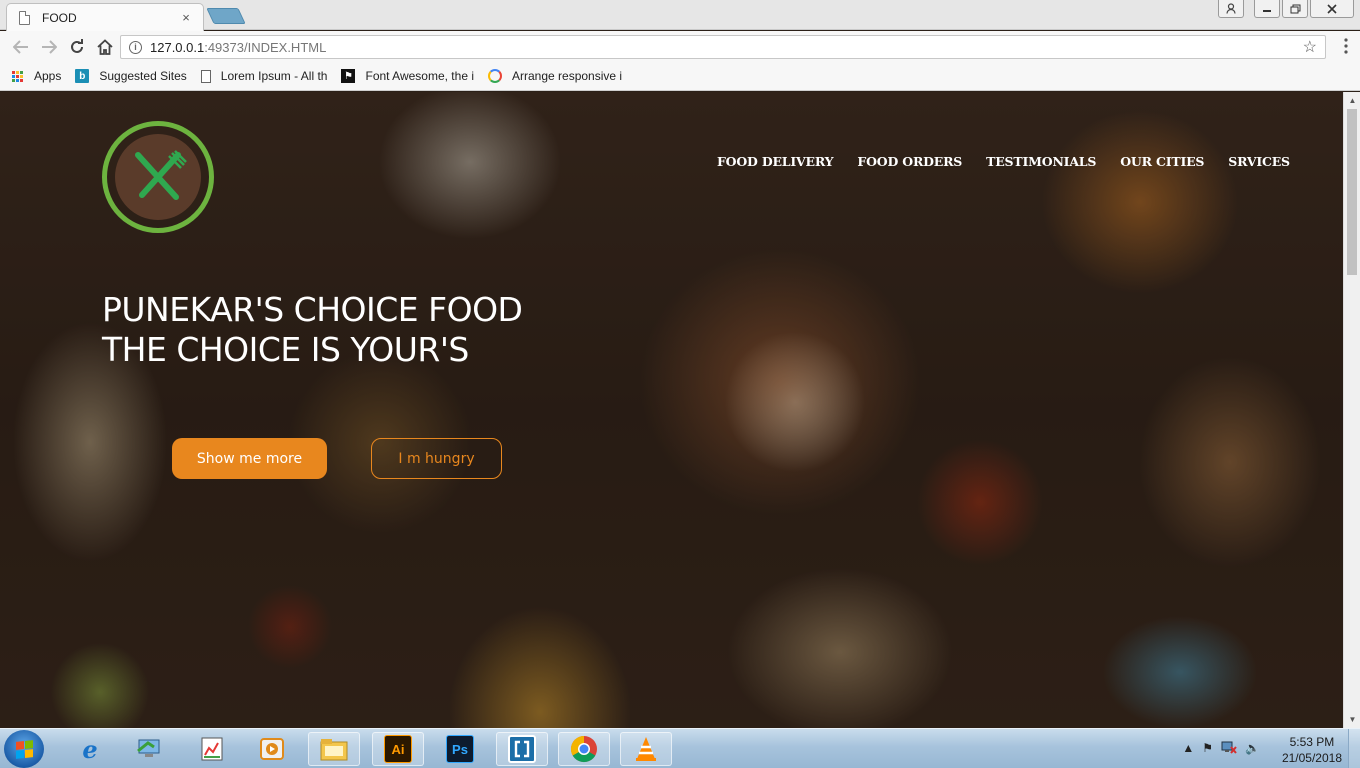 The image size is (1360, 768). What do you see at coordinates (1231, 9) in the screenshot?
I see `user-profile-icon` at bounding box center [1231, 9].